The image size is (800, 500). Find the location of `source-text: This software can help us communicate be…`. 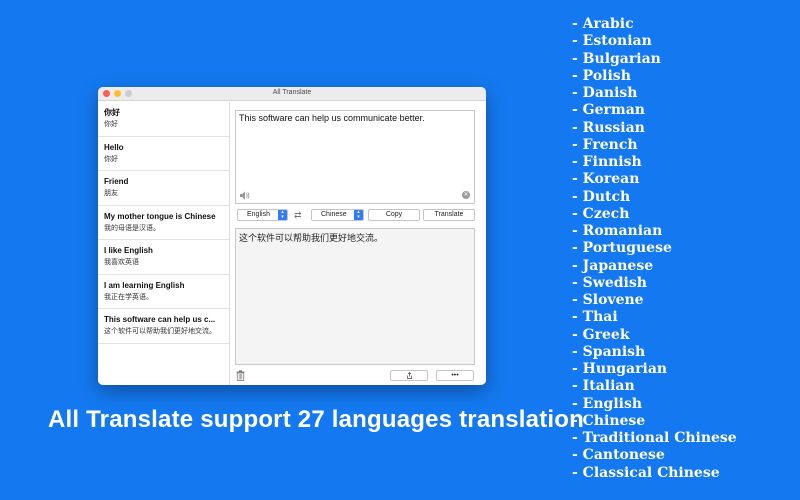

source-text: This software can help us communicate be… is located at coordinates (332, 118).